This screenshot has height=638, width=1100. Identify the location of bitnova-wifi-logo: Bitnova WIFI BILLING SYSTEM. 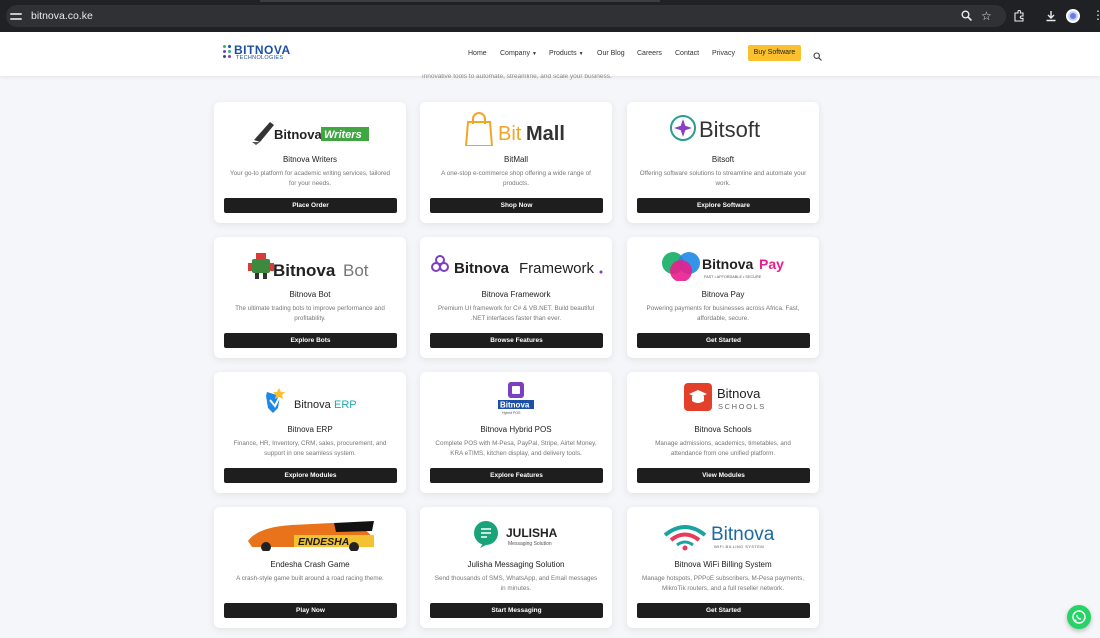
(723, 533).